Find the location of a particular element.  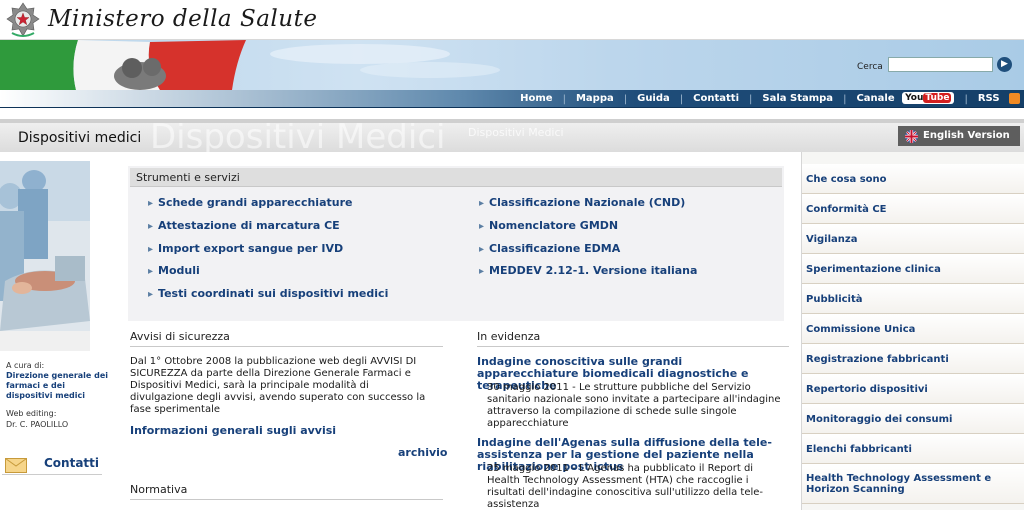

tools-header: Strumenti e servizi is located at coordinates (456, 177).